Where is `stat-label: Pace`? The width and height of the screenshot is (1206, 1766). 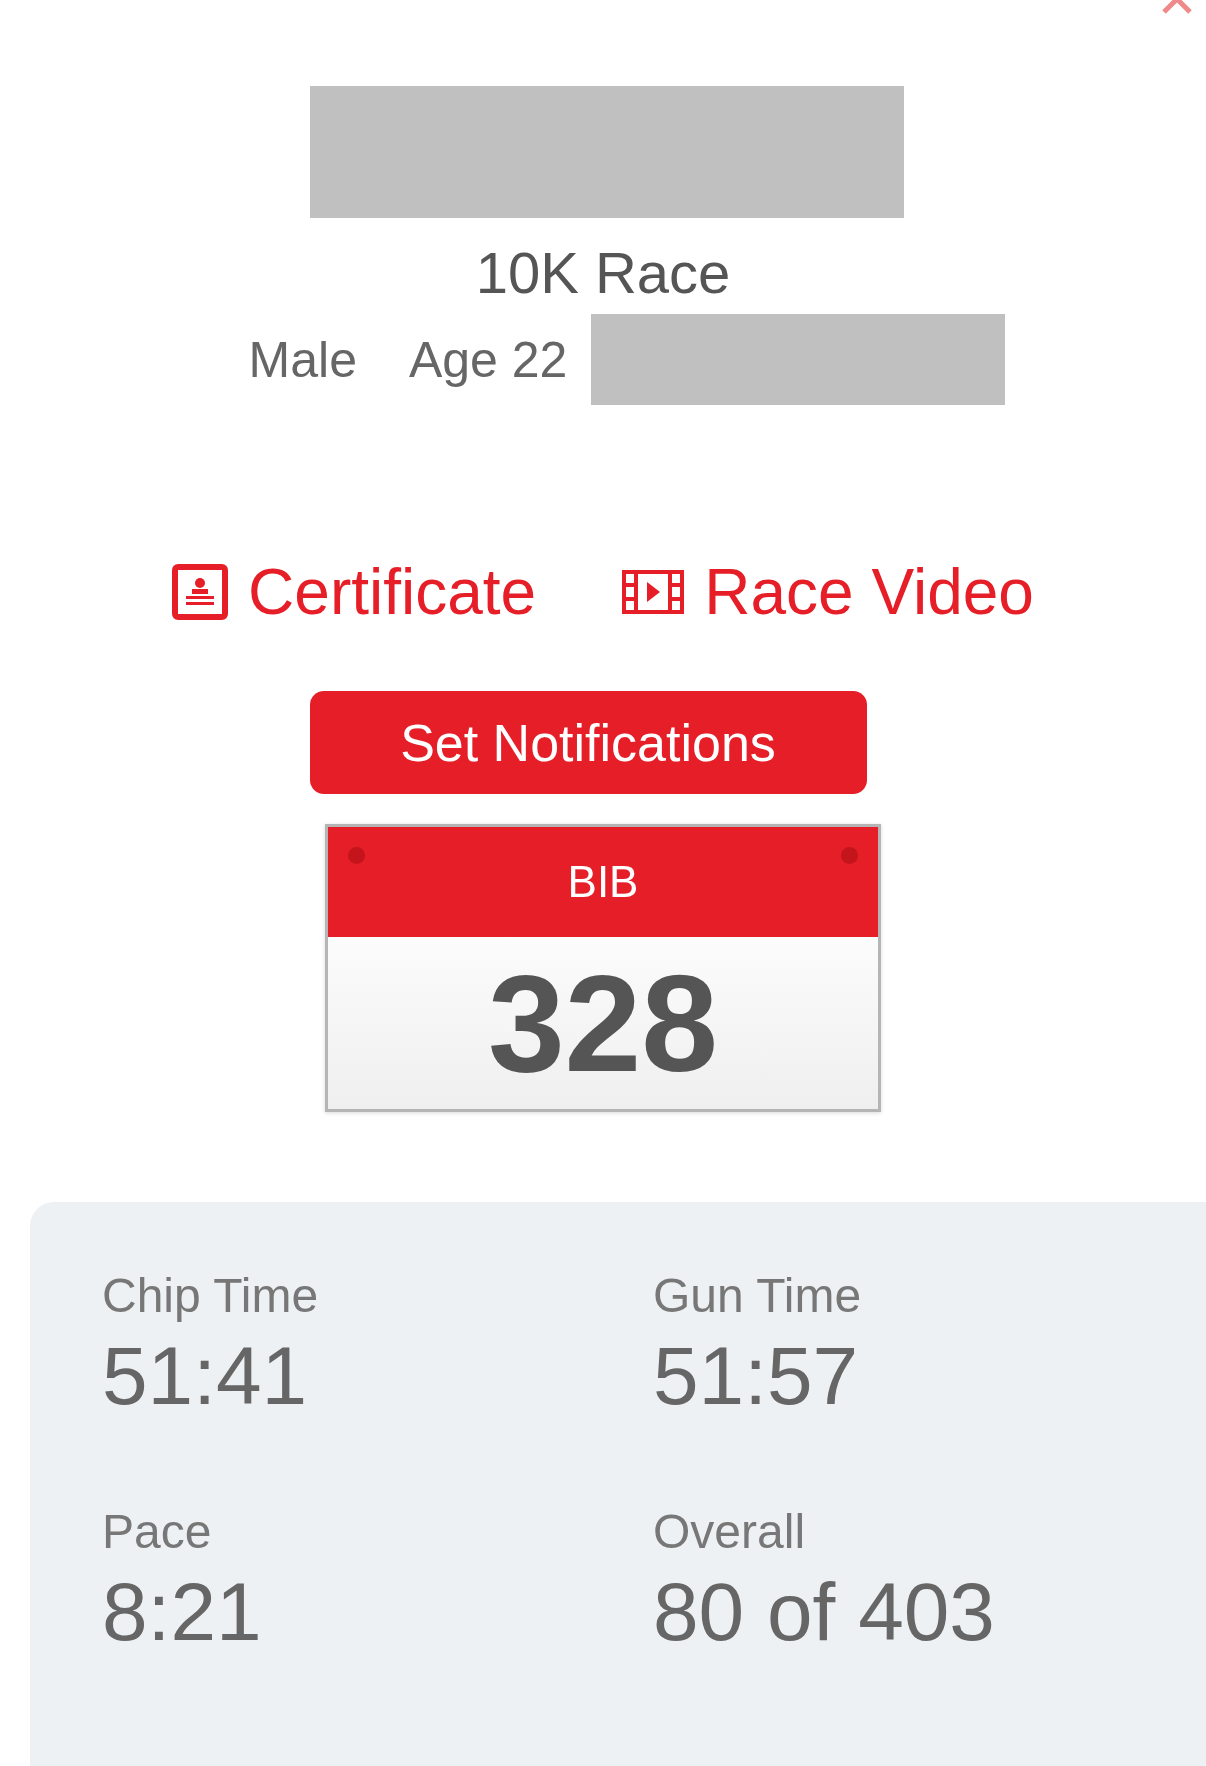 stat-label: Pace is located at coordinates (157, 1531).